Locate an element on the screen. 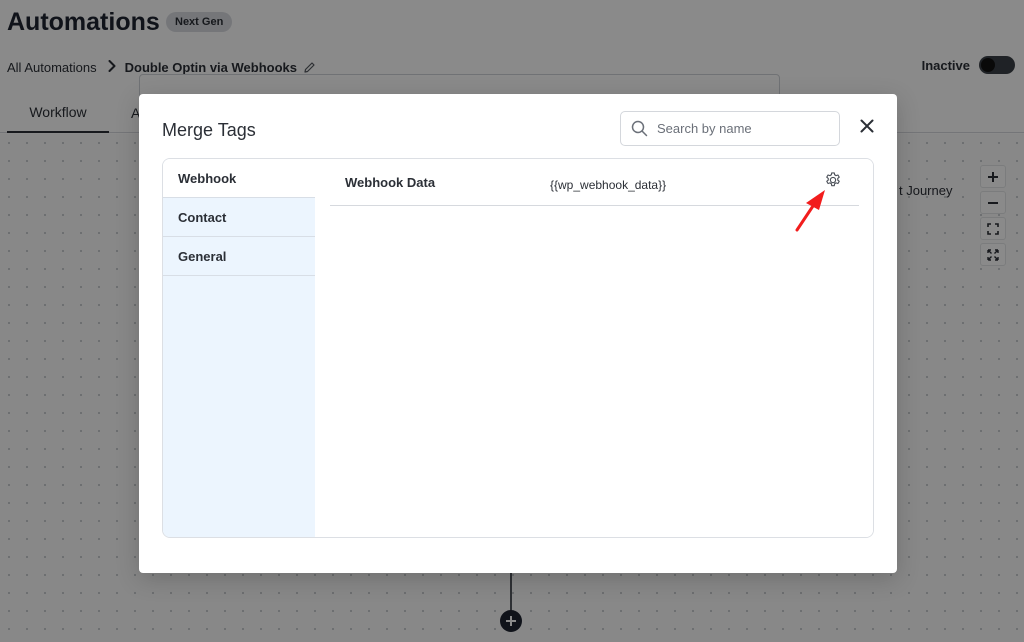  search-icon is located at coordinates (639, 128).